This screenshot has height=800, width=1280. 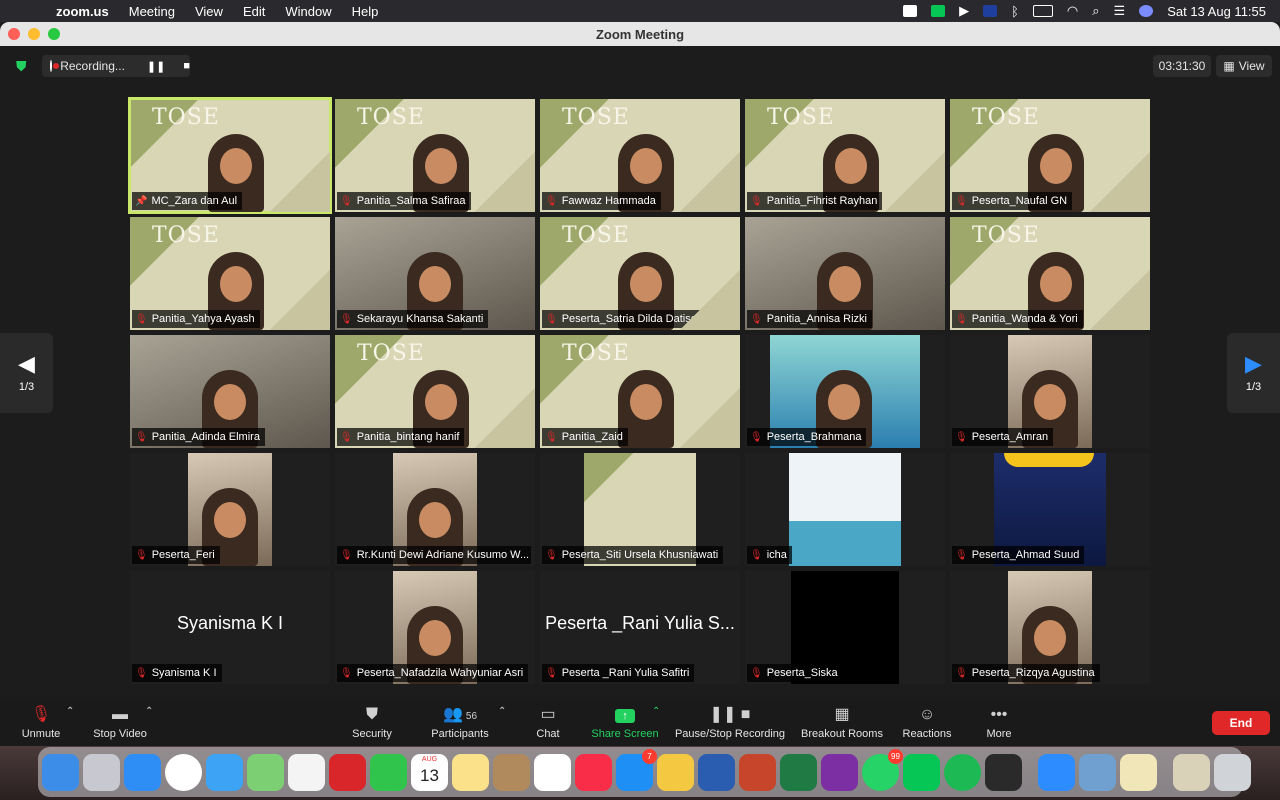 What do you see at coordinates (1216, 11) in the screenshot?
I see `menubar-clock: Sat 13 Aug 11:55` at bounding box center [1216, 11].